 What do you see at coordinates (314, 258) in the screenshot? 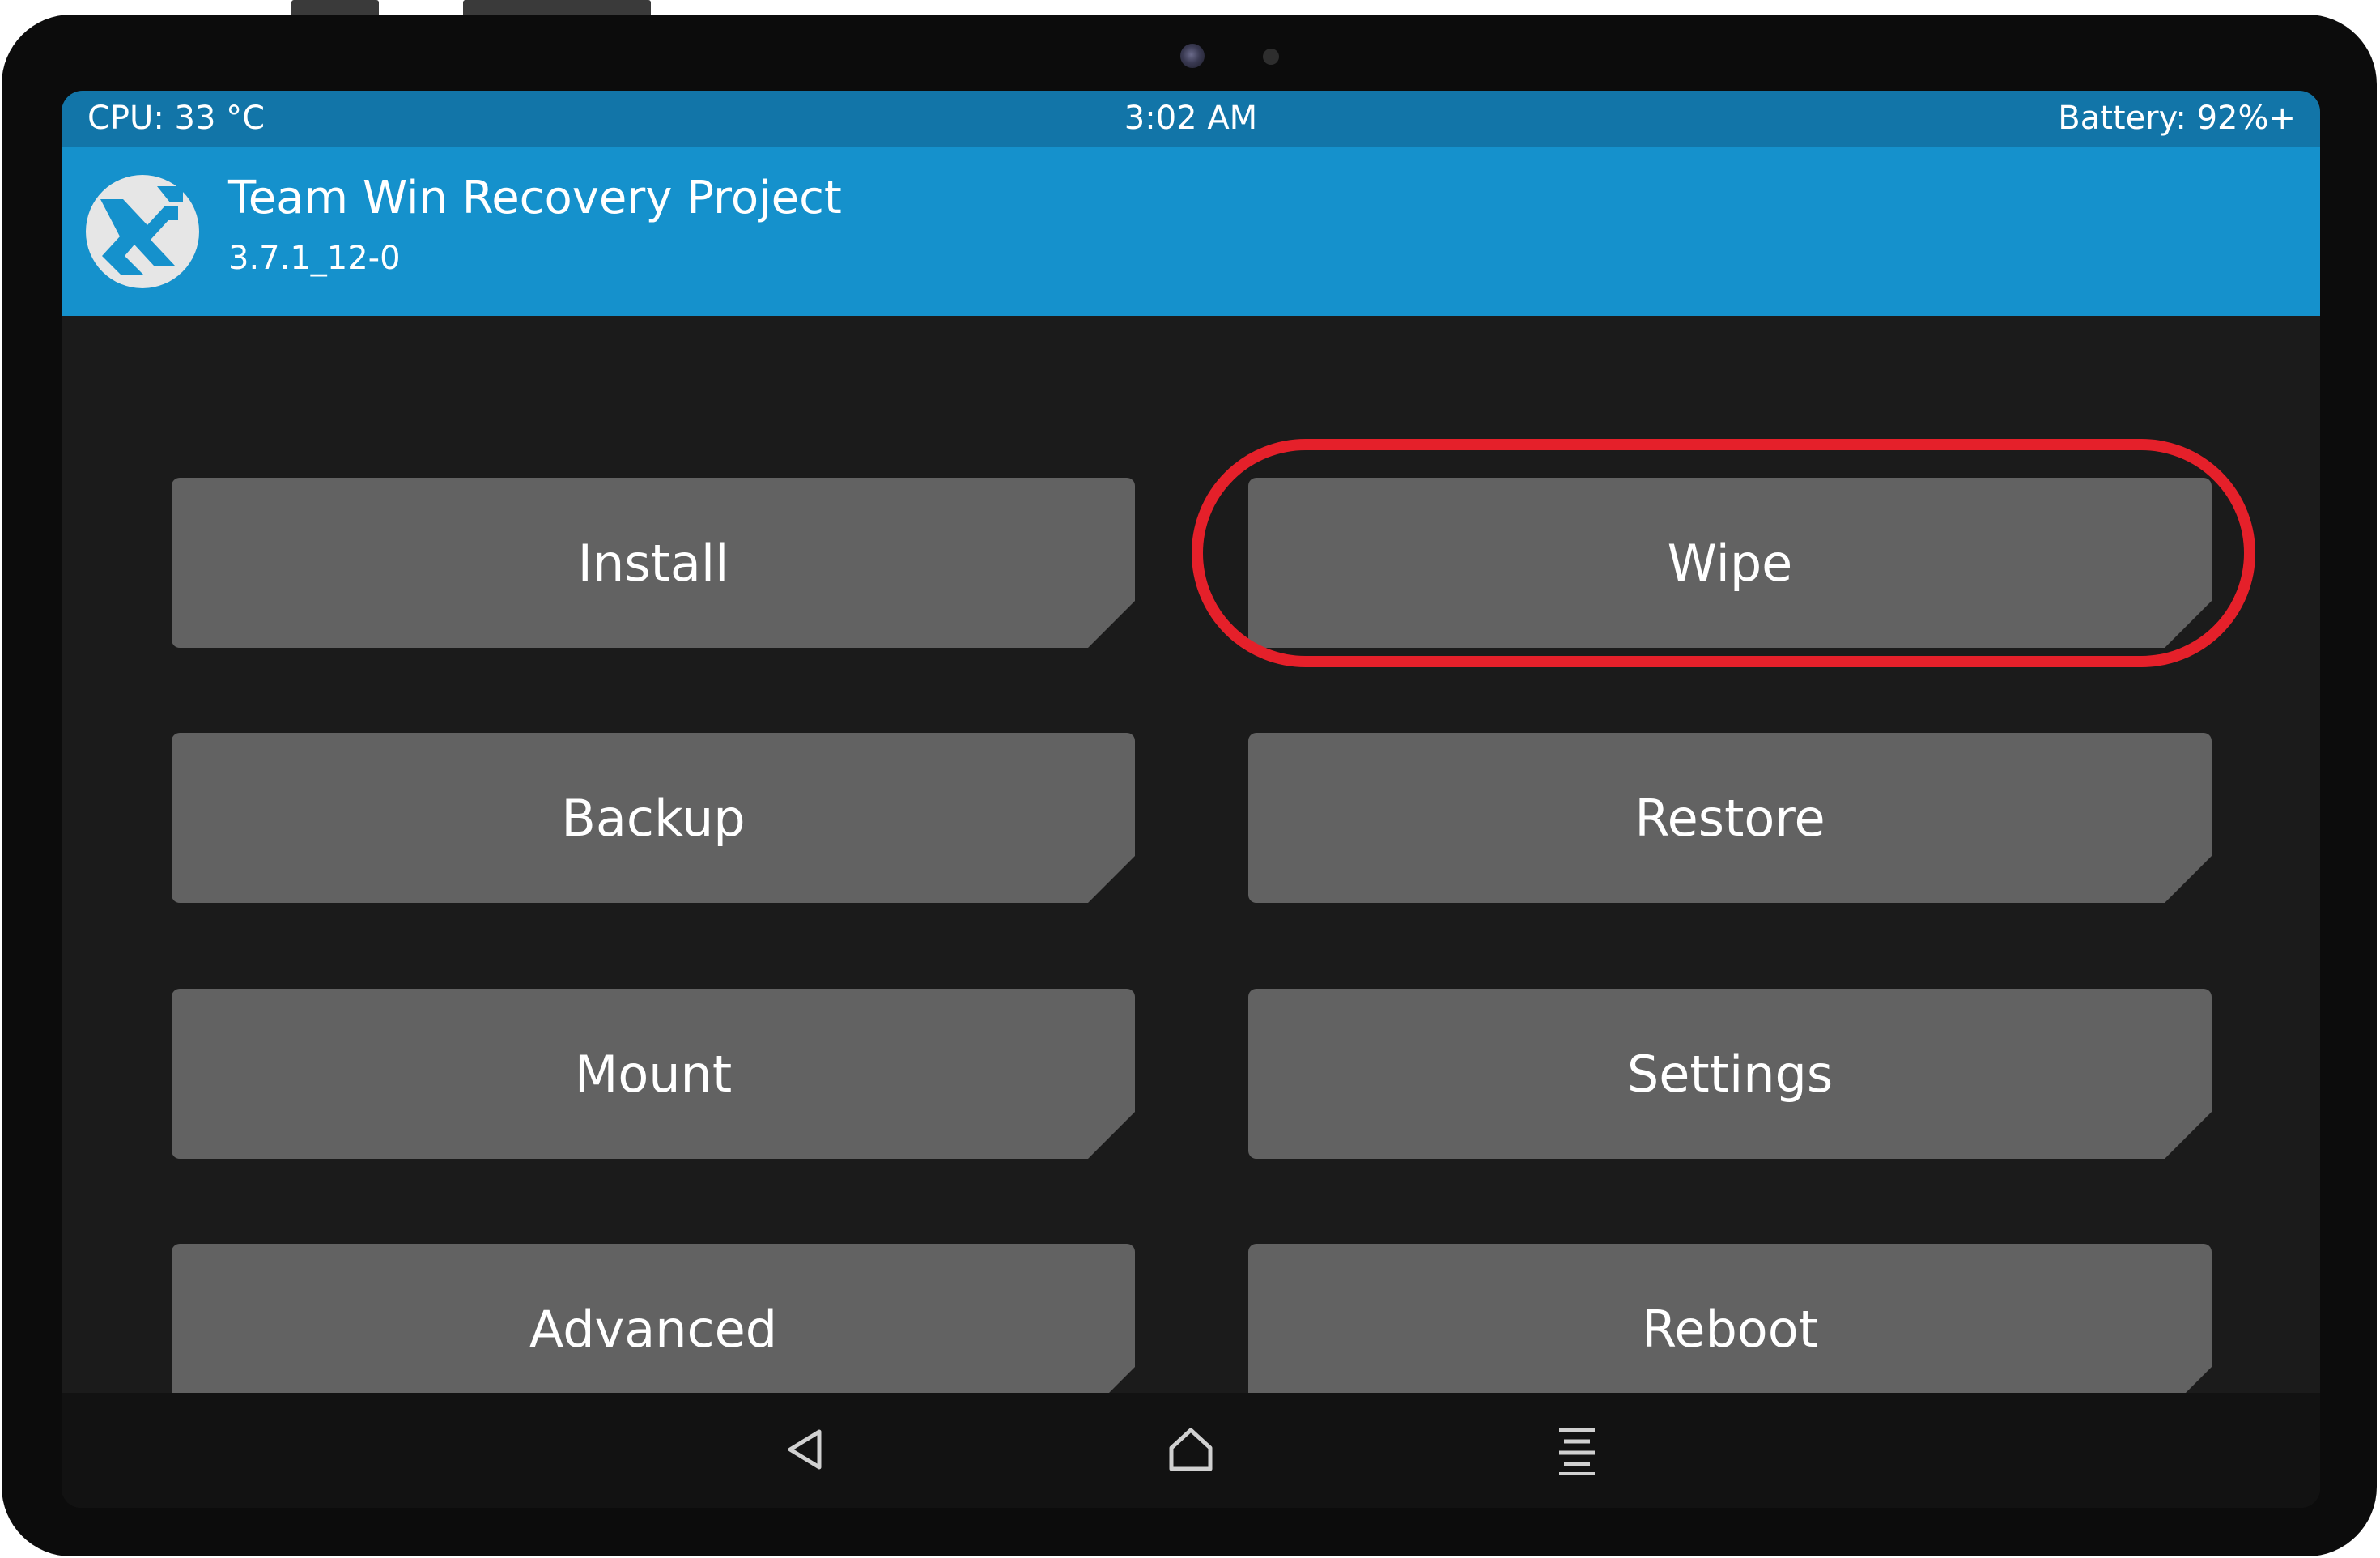
I see `app-version: 3.7.1_12-0` at bounding box center [314, 258].